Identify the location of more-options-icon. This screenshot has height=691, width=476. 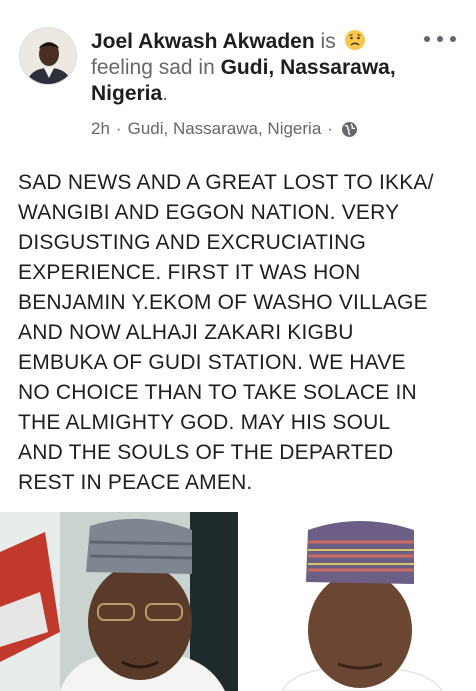
(440, 39).